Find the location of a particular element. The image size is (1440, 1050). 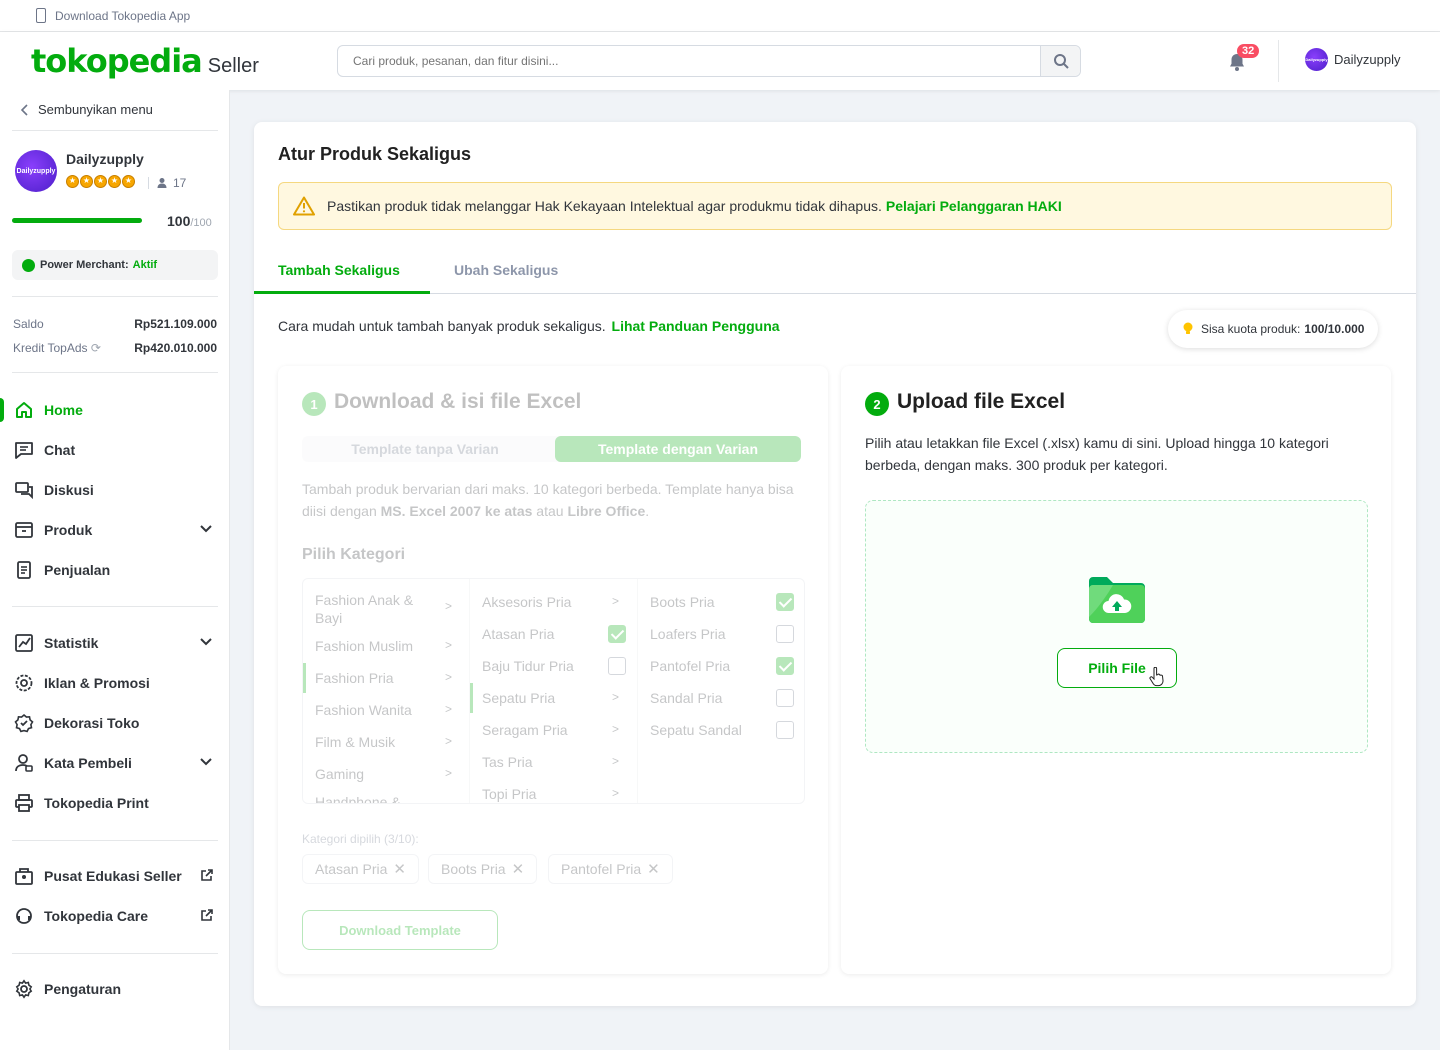

category-selected-indicator is located at coordinates (471, 698).